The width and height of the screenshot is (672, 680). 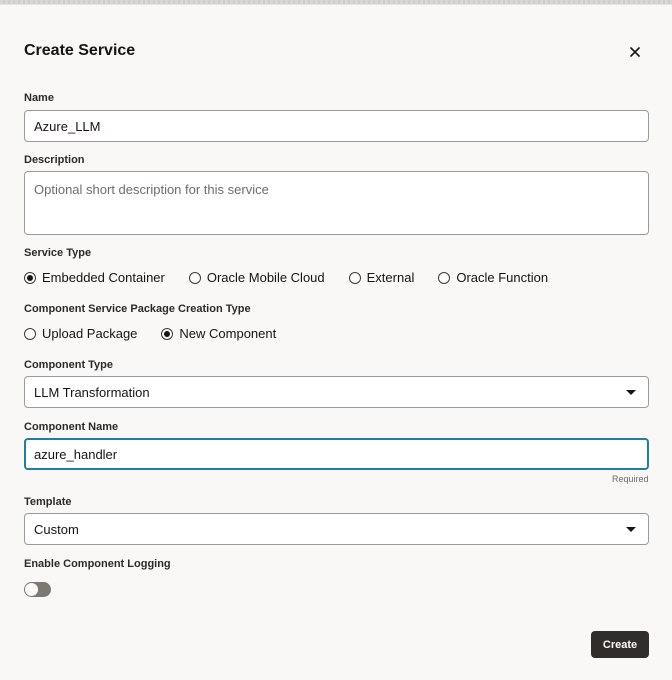 What do you see at coordinates (390, 277) in the screenshot?
I see `radio-label: External` at bounding box center [390, 277].